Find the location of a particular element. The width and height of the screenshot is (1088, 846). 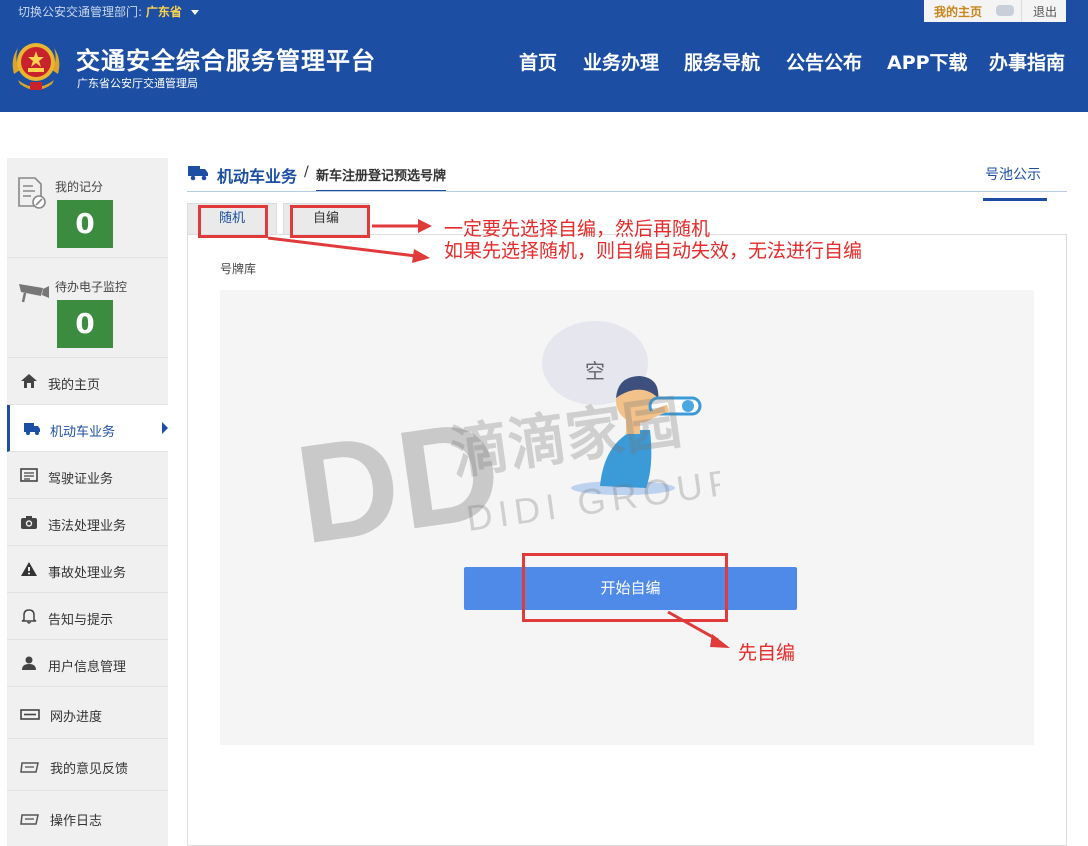

sidebar-item-feedback: 我的意见反馈 is located at coordinates (87, 765).